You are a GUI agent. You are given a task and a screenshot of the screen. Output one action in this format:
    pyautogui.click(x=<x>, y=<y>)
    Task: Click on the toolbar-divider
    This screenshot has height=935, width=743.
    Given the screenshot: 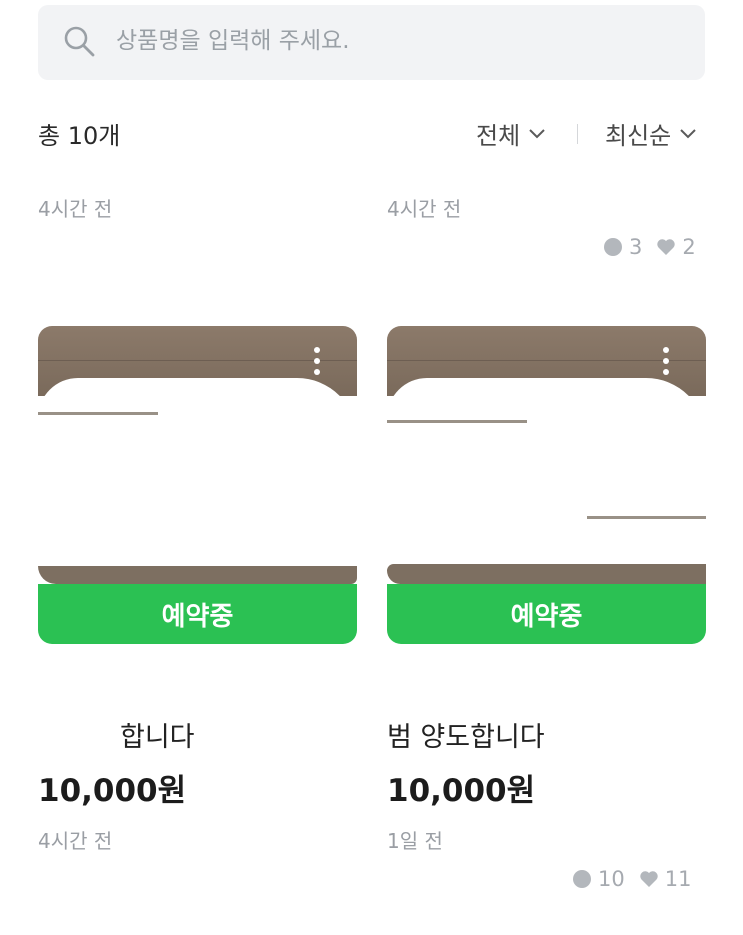 What is the action you would take?
    pyautogui.click(x=577, y=134)
    